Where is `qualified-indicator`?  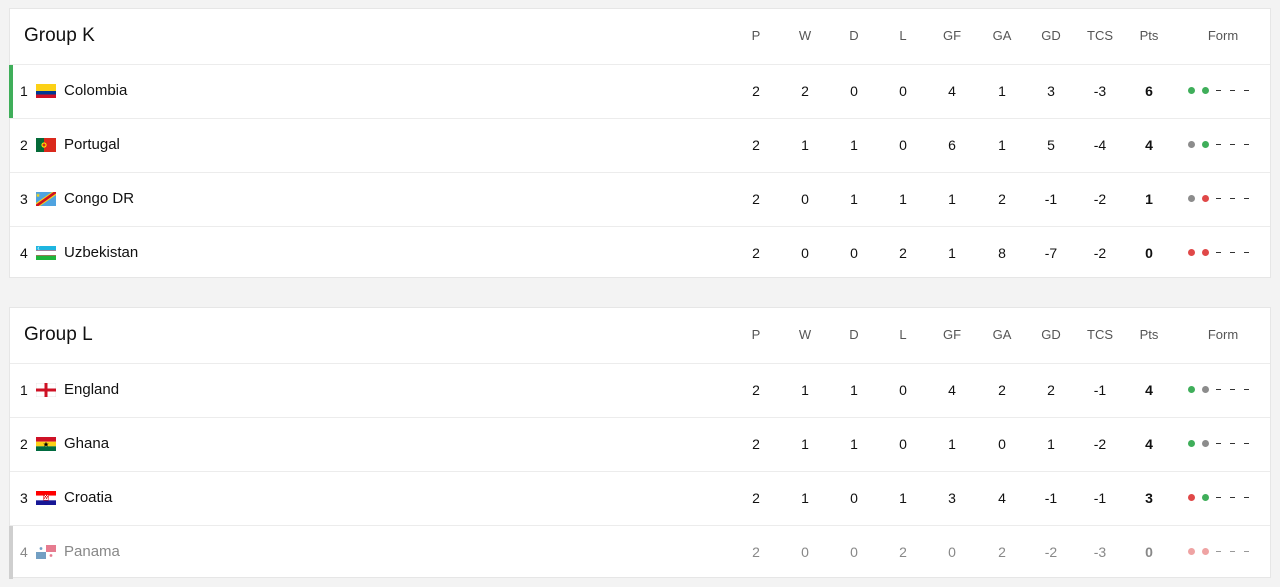 qualified-indicator is located at coordinates (11, 91).